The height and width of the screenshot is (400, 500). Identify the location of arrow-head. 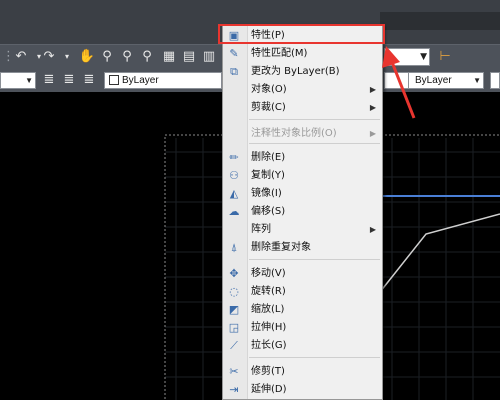
(391, 57).